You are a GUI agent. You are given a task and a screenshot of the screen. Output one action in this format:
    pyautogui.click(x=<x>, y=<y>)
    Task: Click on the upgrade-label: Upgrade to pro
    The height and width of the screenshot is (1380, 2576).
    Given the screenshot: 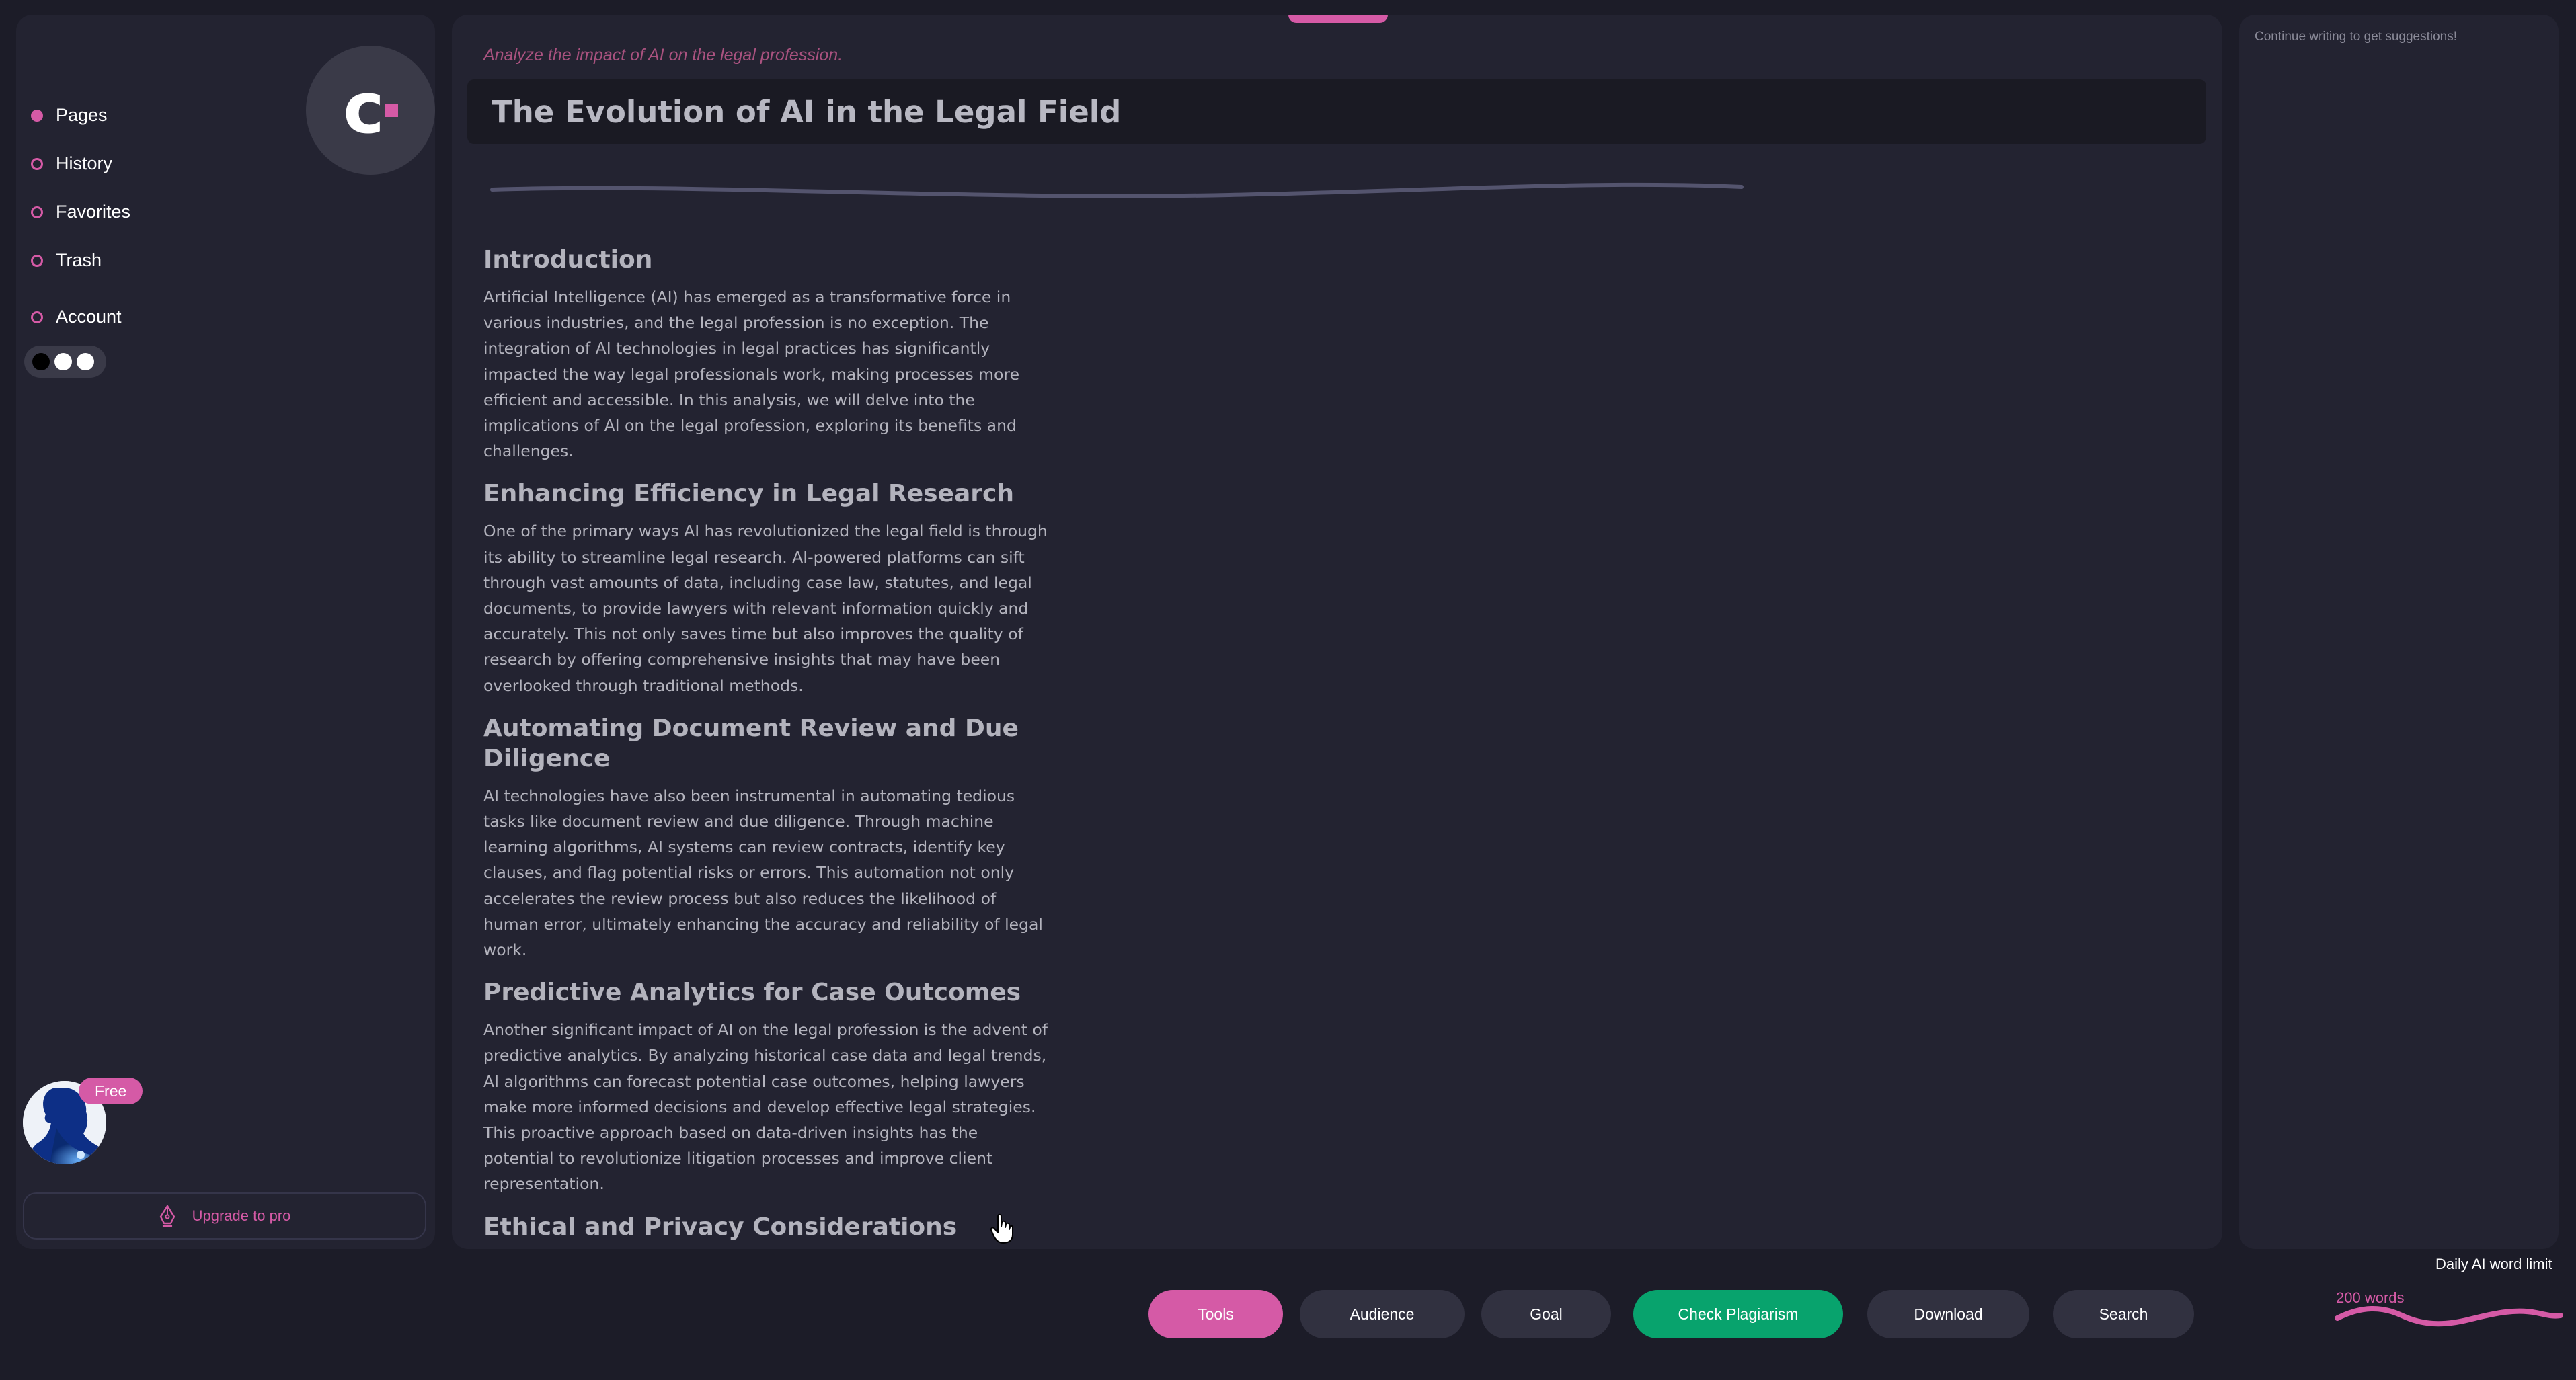 What is the action you would take?
    pyautogui.click(x=241, y=1215)
    